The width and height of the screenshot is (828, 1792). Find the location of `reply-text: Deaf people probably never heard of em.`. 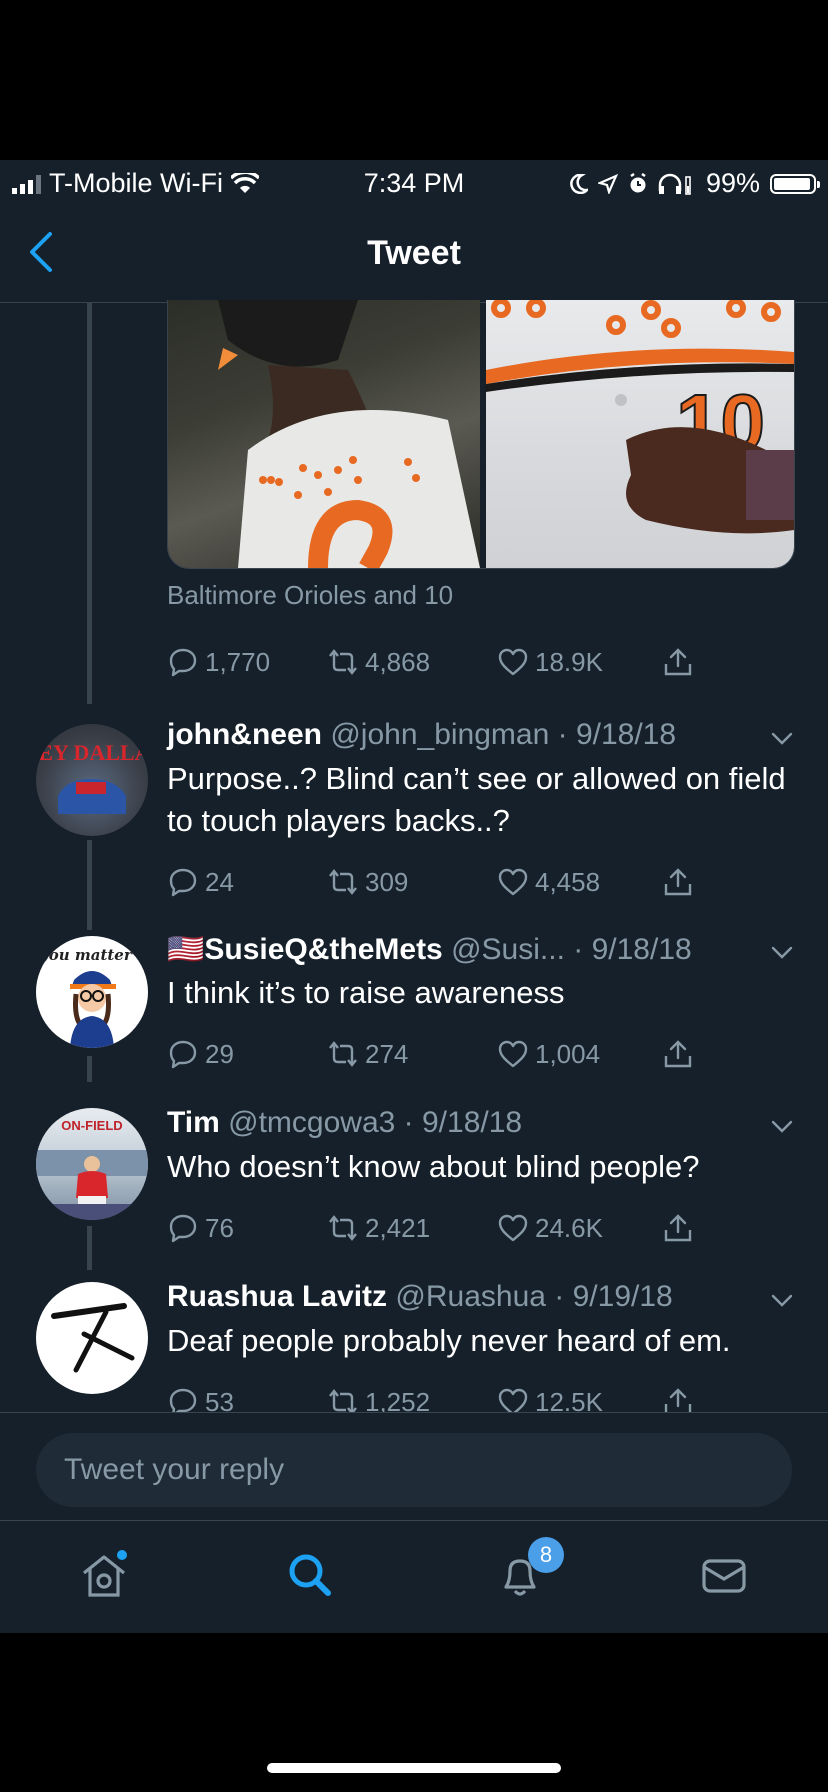

reply-text: Deaf people probably never heard of em. is located at coordinates (449, 1340).